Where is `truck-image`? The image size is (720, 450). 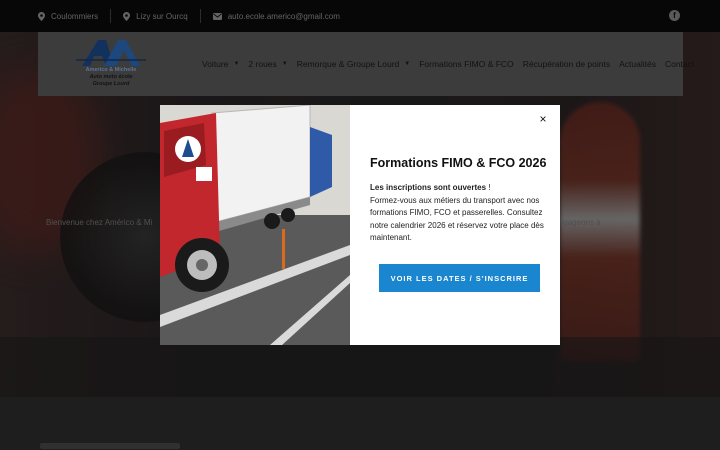
truck-image is located at coordinates (255, 225).